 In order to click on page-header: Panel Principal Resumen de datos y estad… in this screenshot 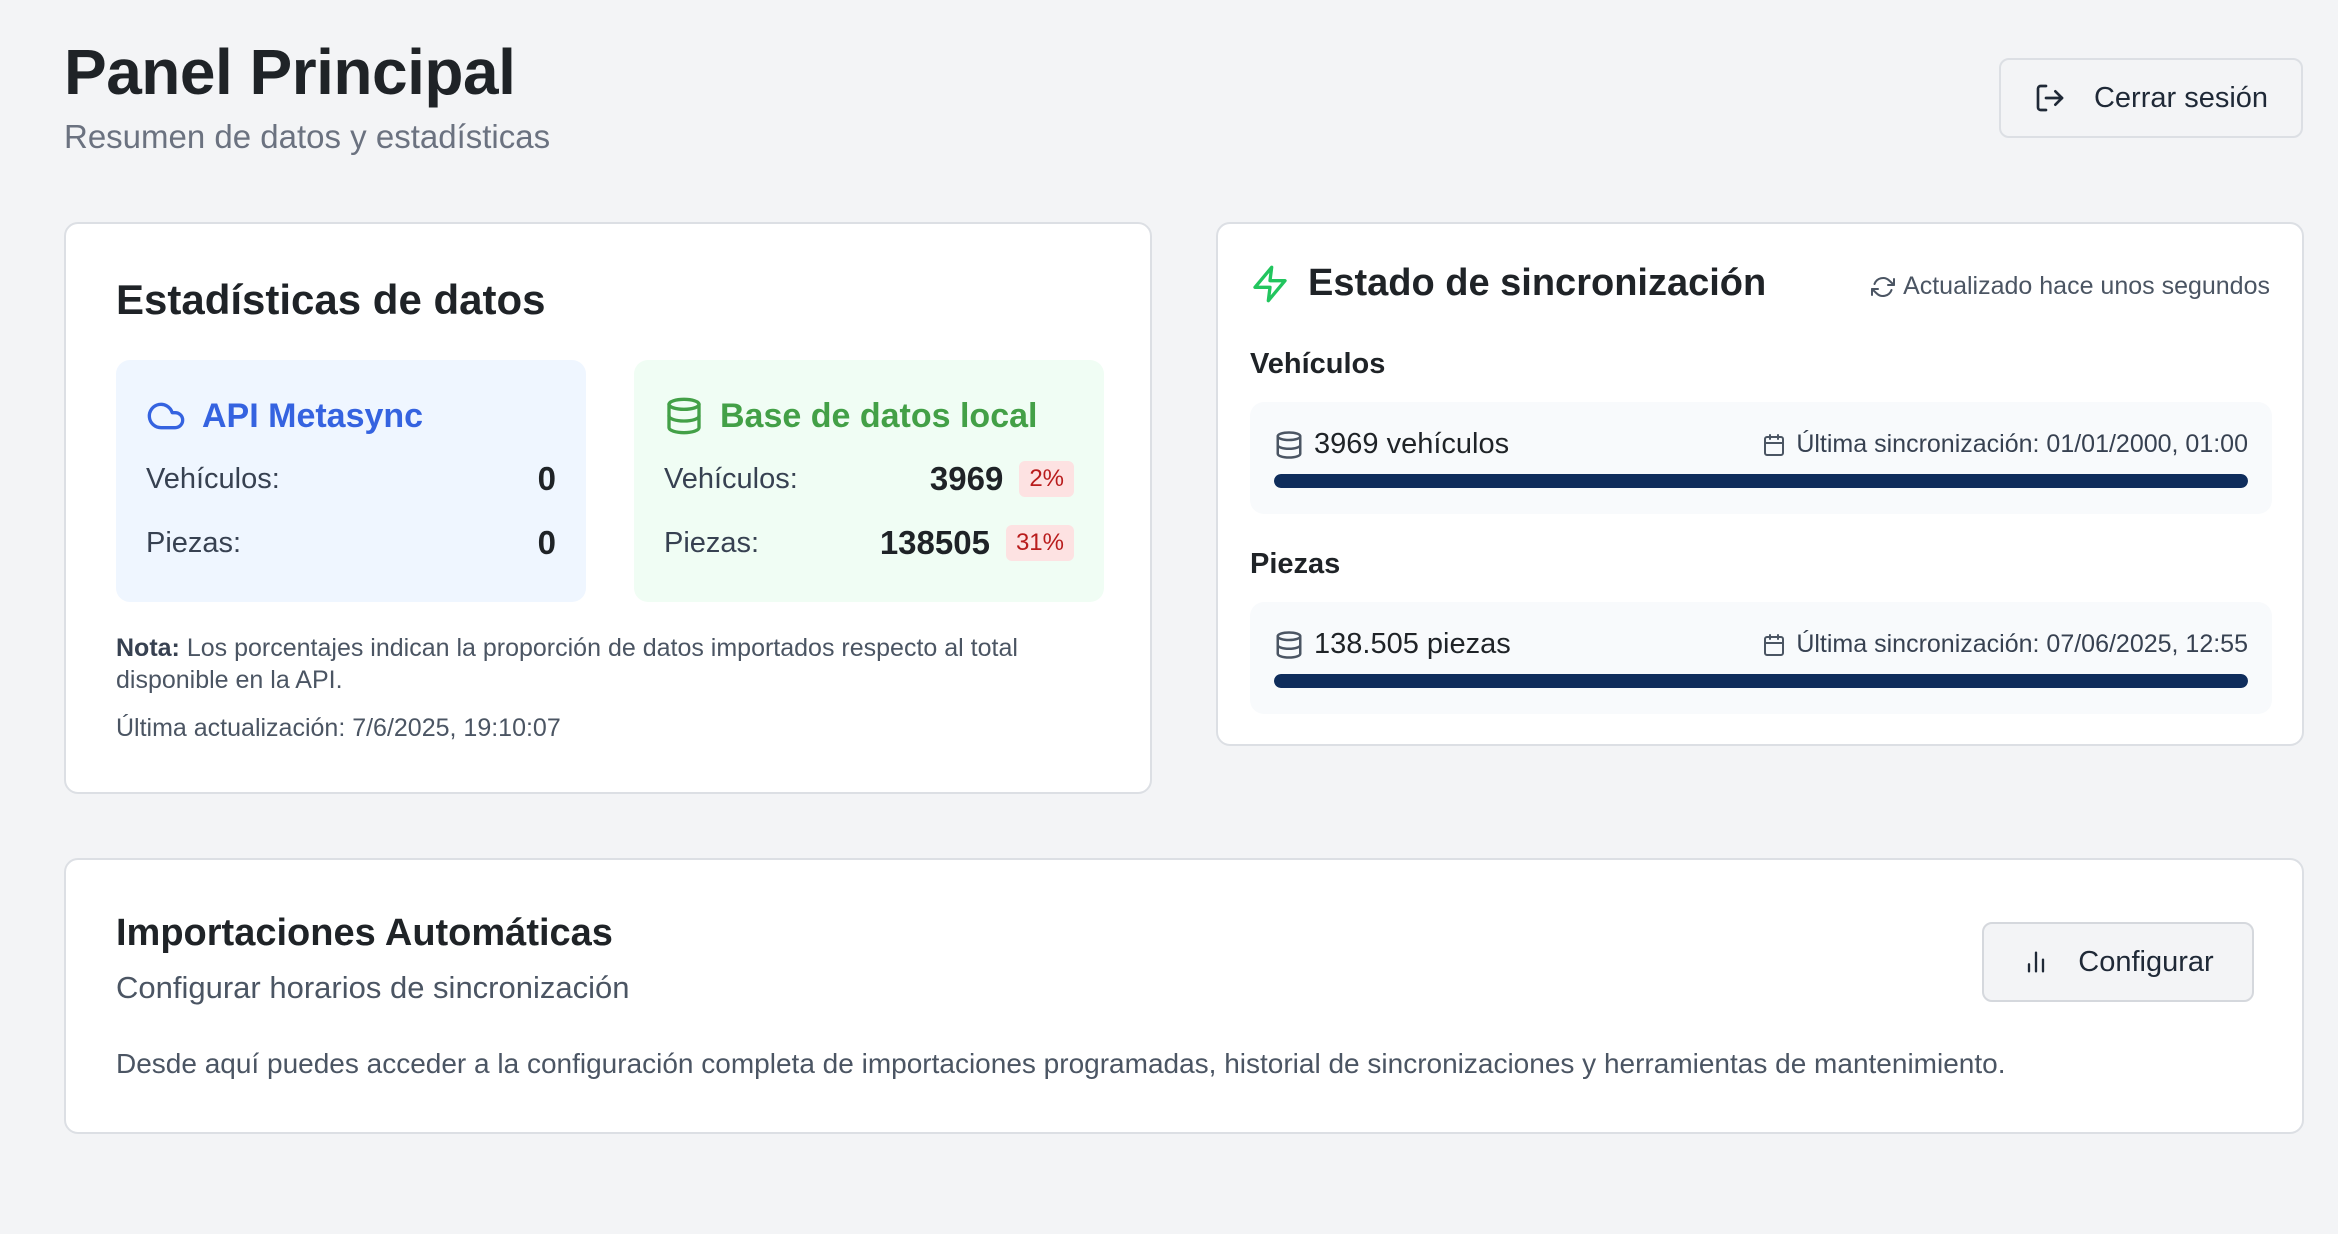, I will do `click(307, 96)`.